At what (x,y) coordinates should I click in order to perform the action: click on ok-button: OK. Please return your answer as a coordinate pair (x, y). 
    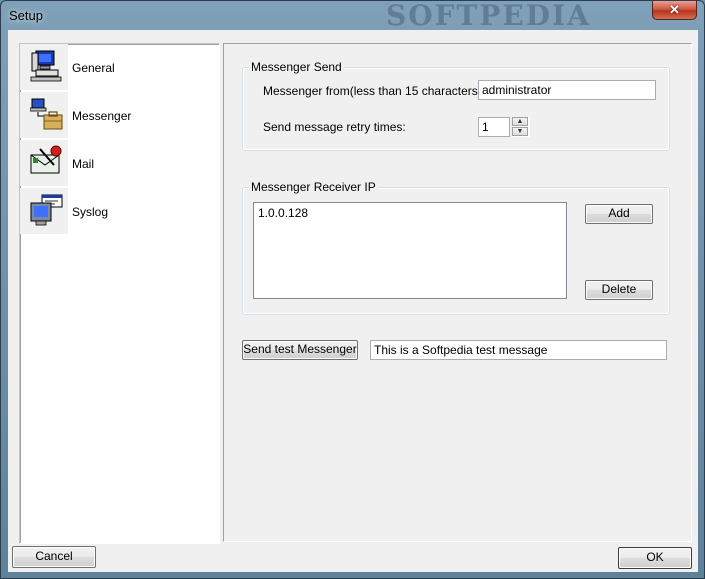
    Looking at the image, I should click on (655, 558).